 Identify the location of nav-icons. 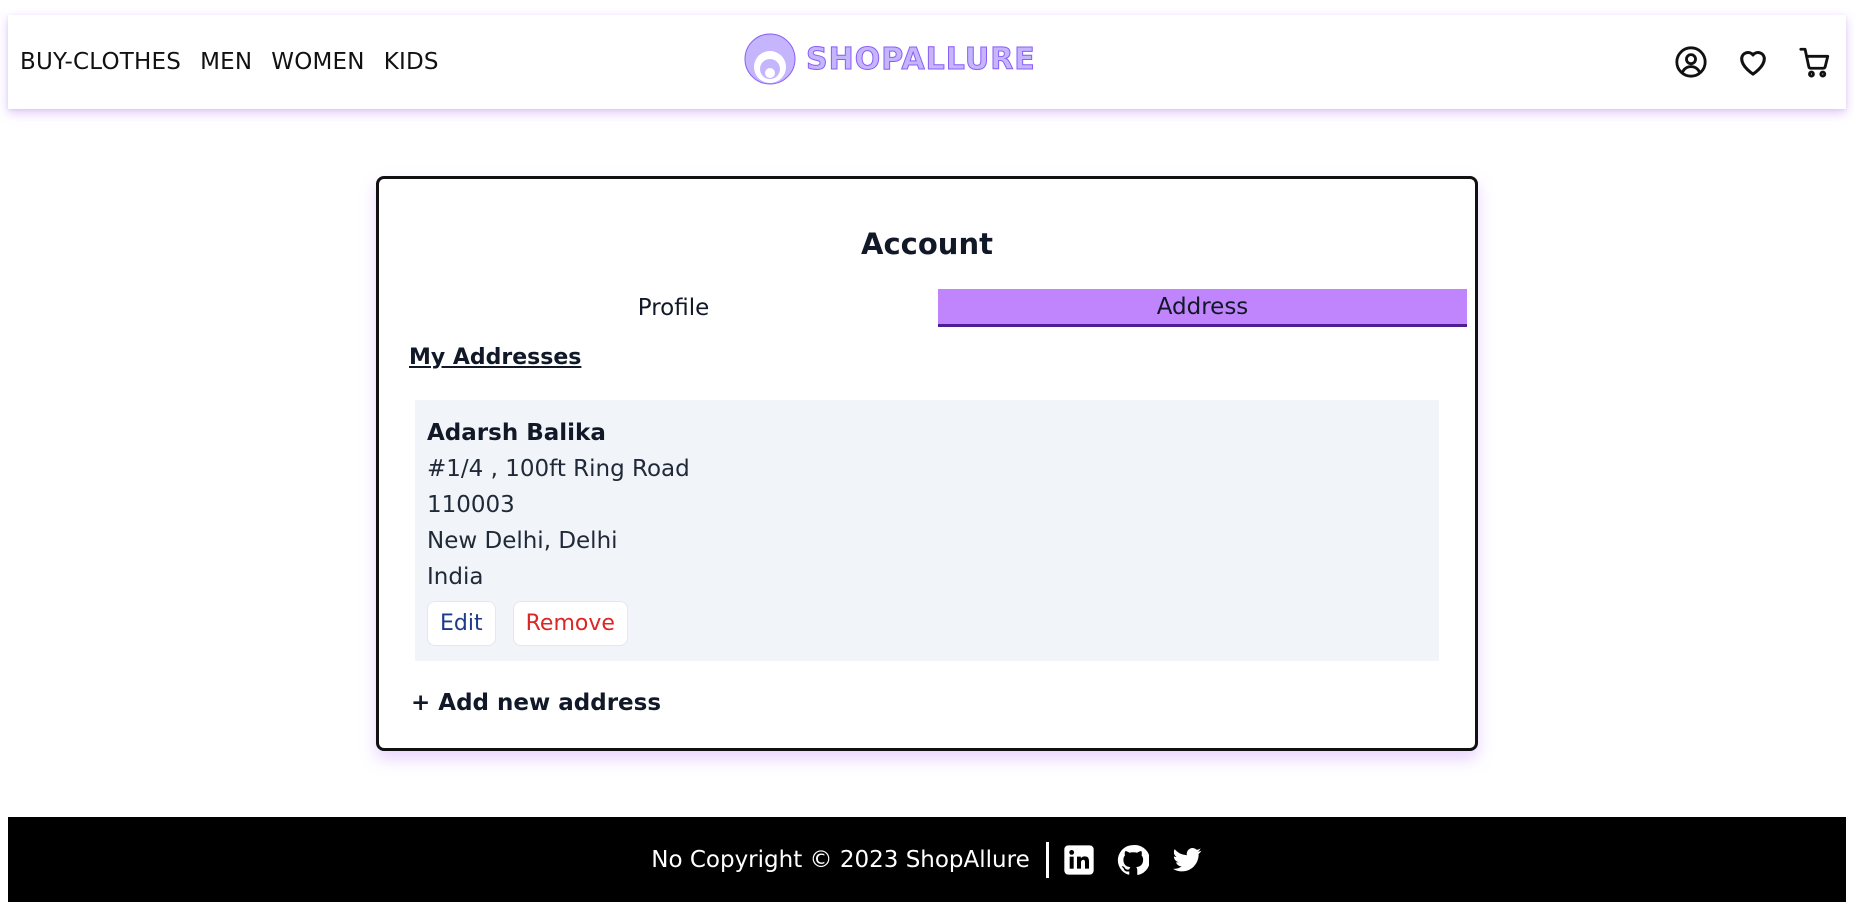
(1753, 62).